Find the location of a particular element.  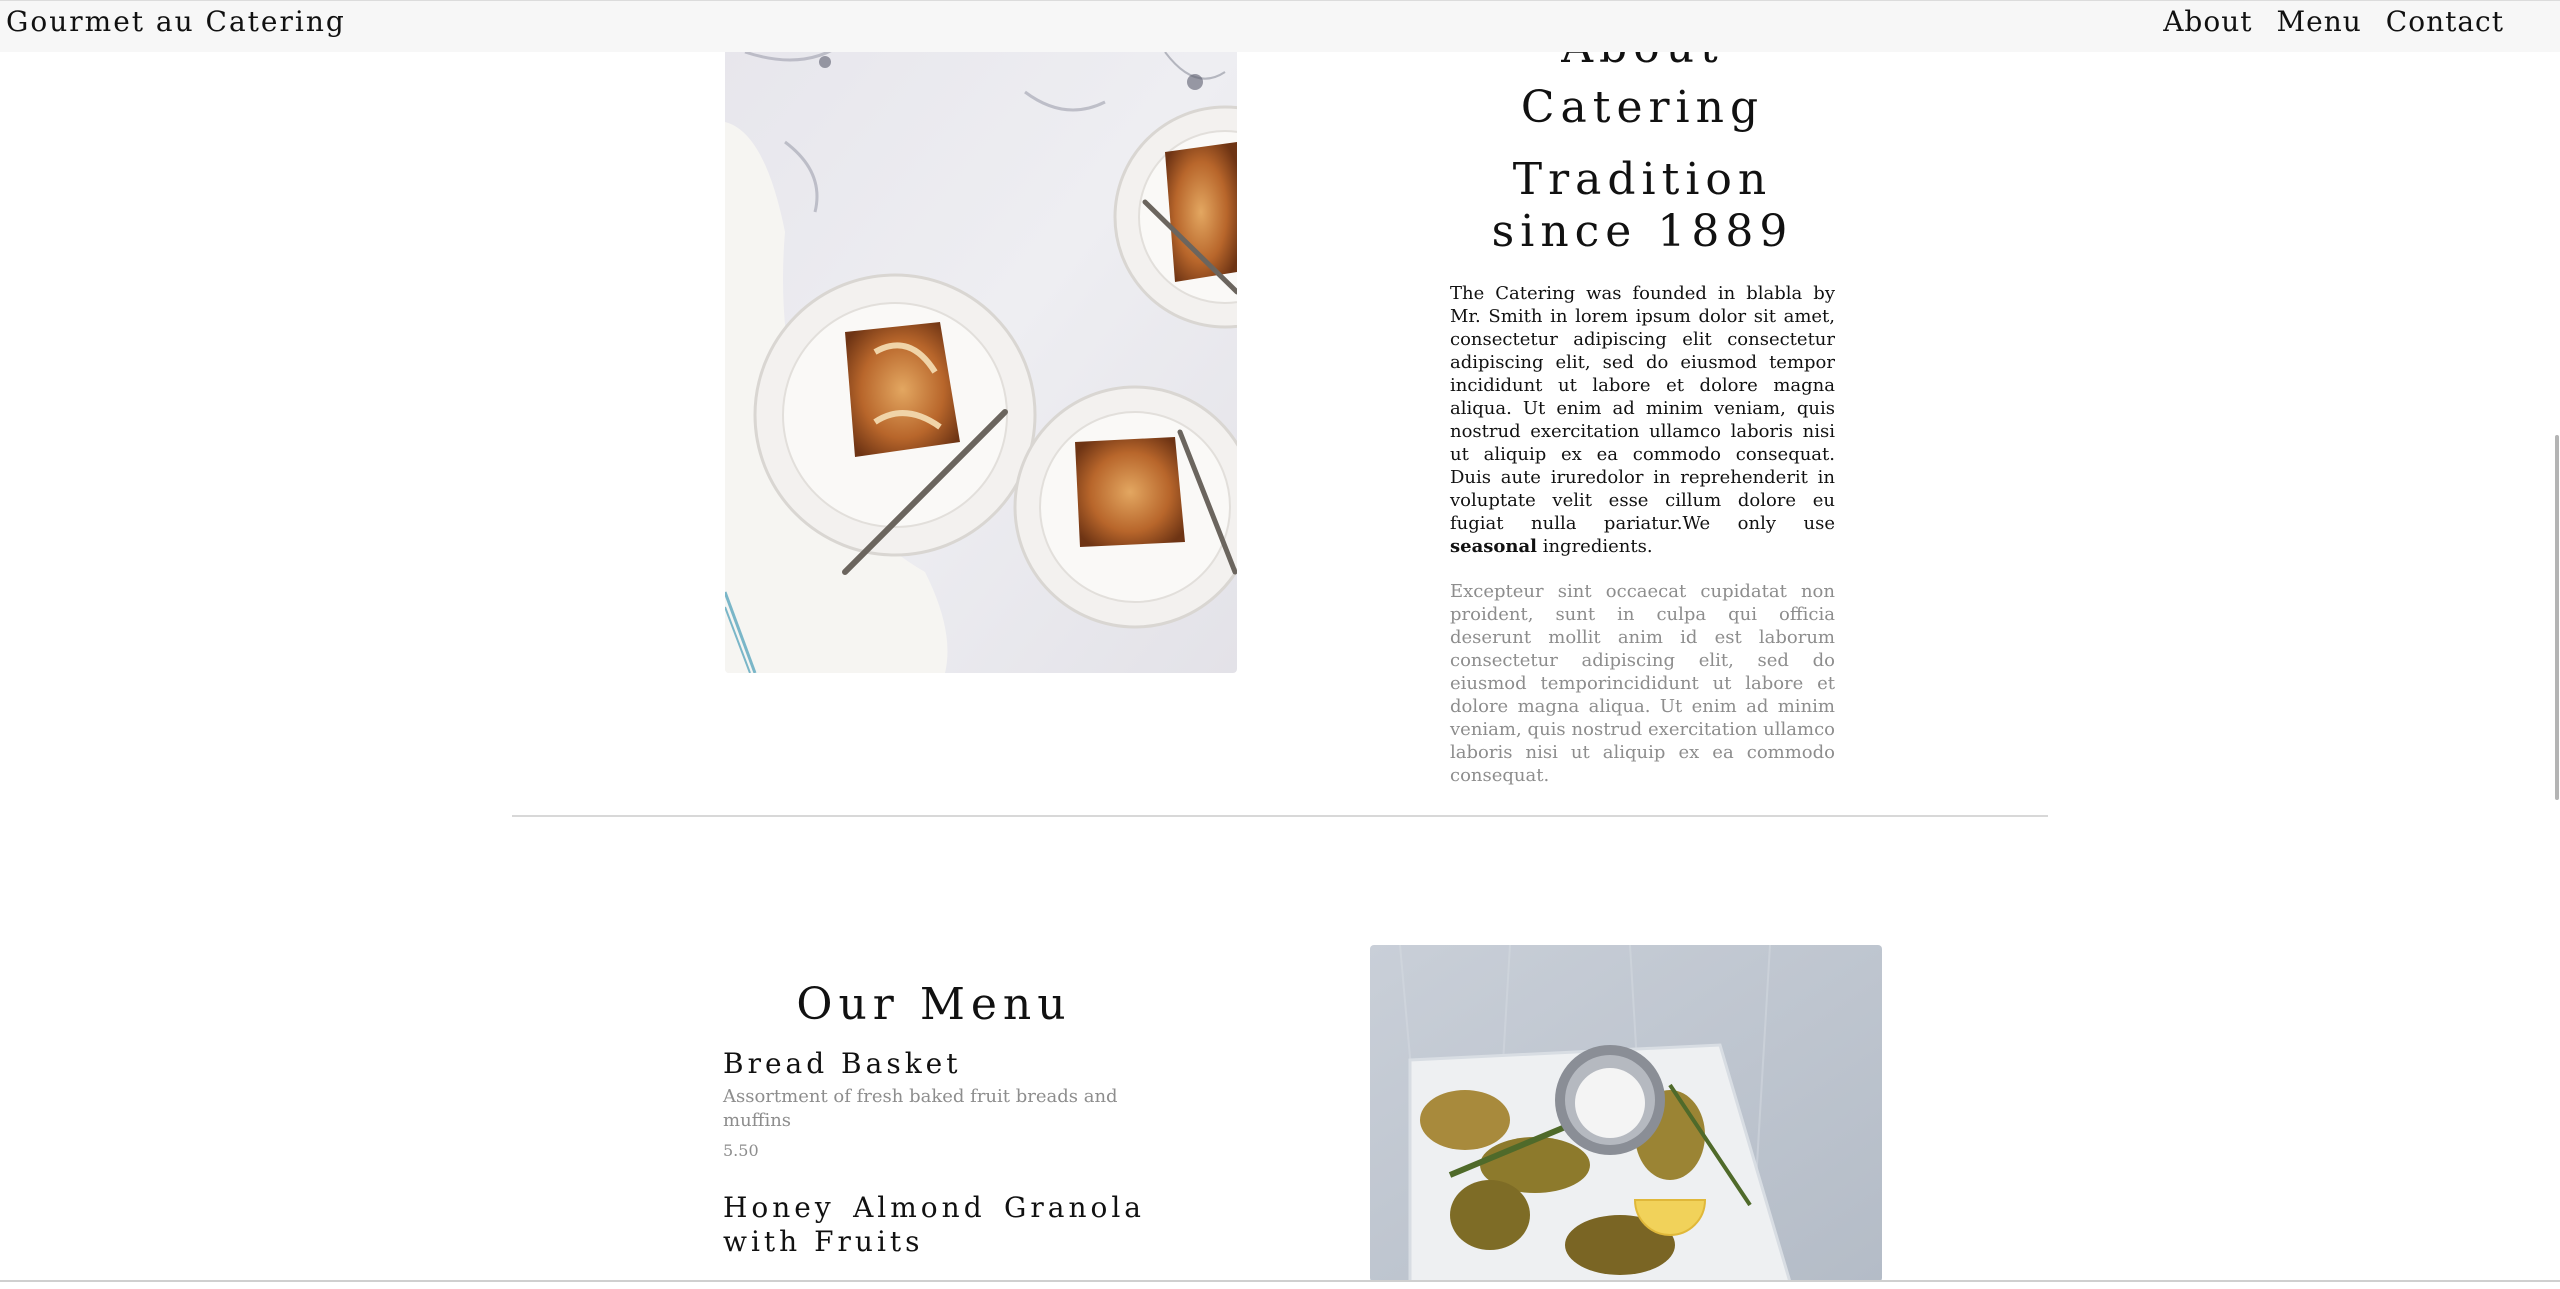

nav-link-menu: Menu is located at coordinates (2318, 22).